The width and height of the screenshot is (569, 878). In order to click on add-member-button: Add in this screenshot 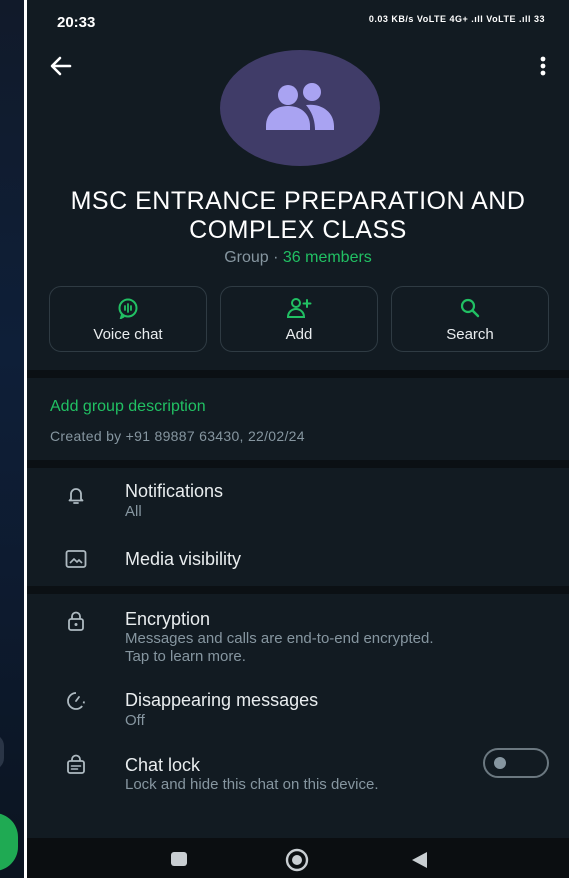, I will do `click(299, 319)`.